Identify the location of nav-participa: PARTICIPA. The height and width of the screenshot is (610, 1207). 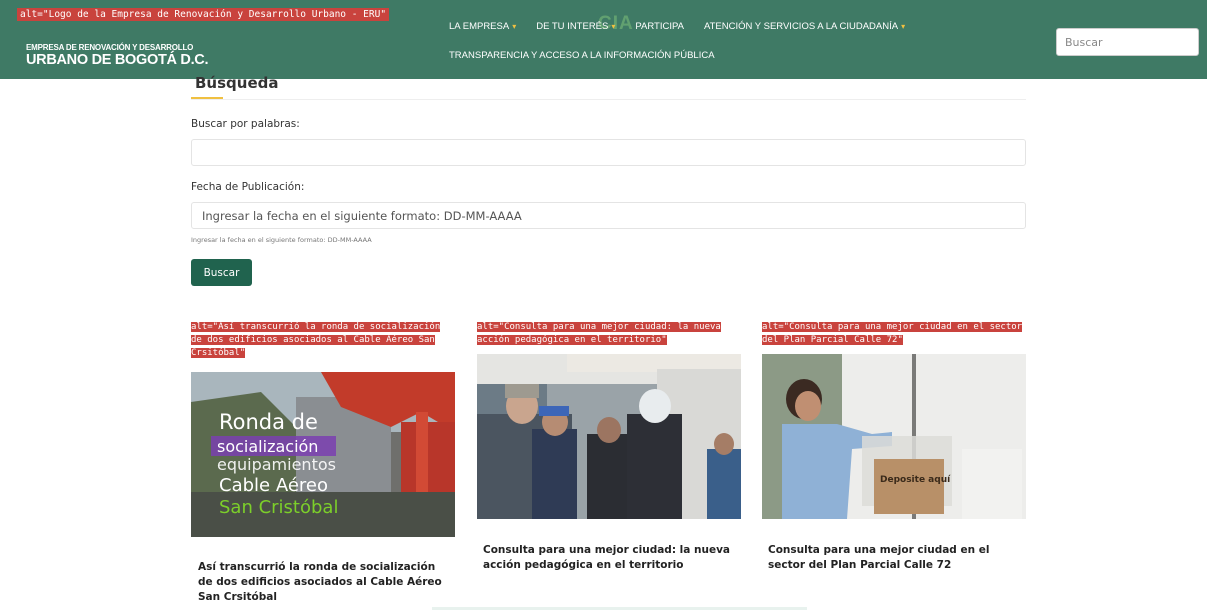
(659, 26).